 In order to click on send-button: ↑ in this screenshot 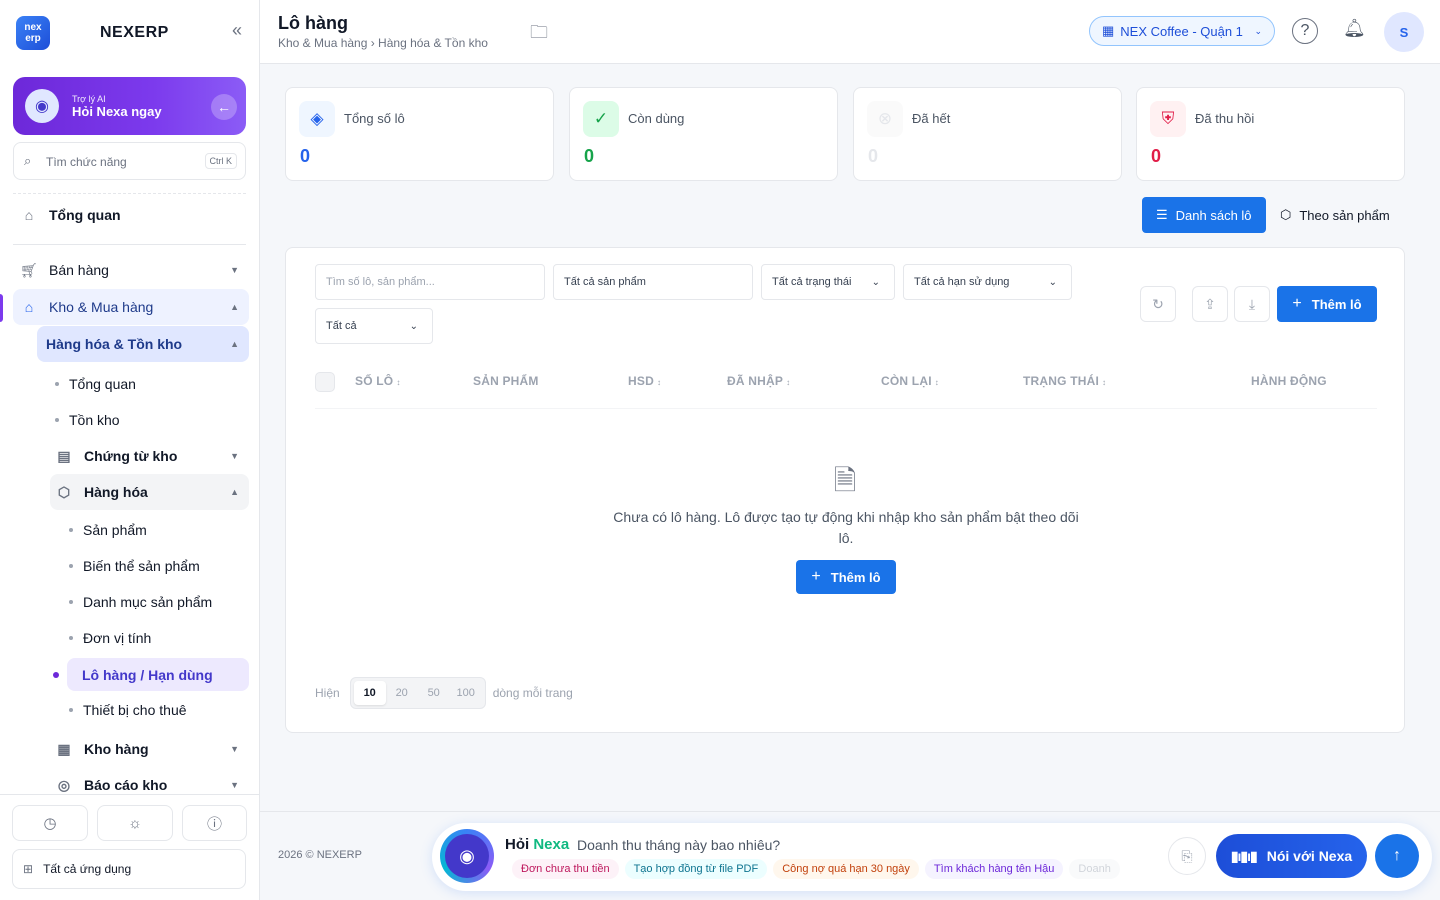, I will do `click(1397, 856)`.